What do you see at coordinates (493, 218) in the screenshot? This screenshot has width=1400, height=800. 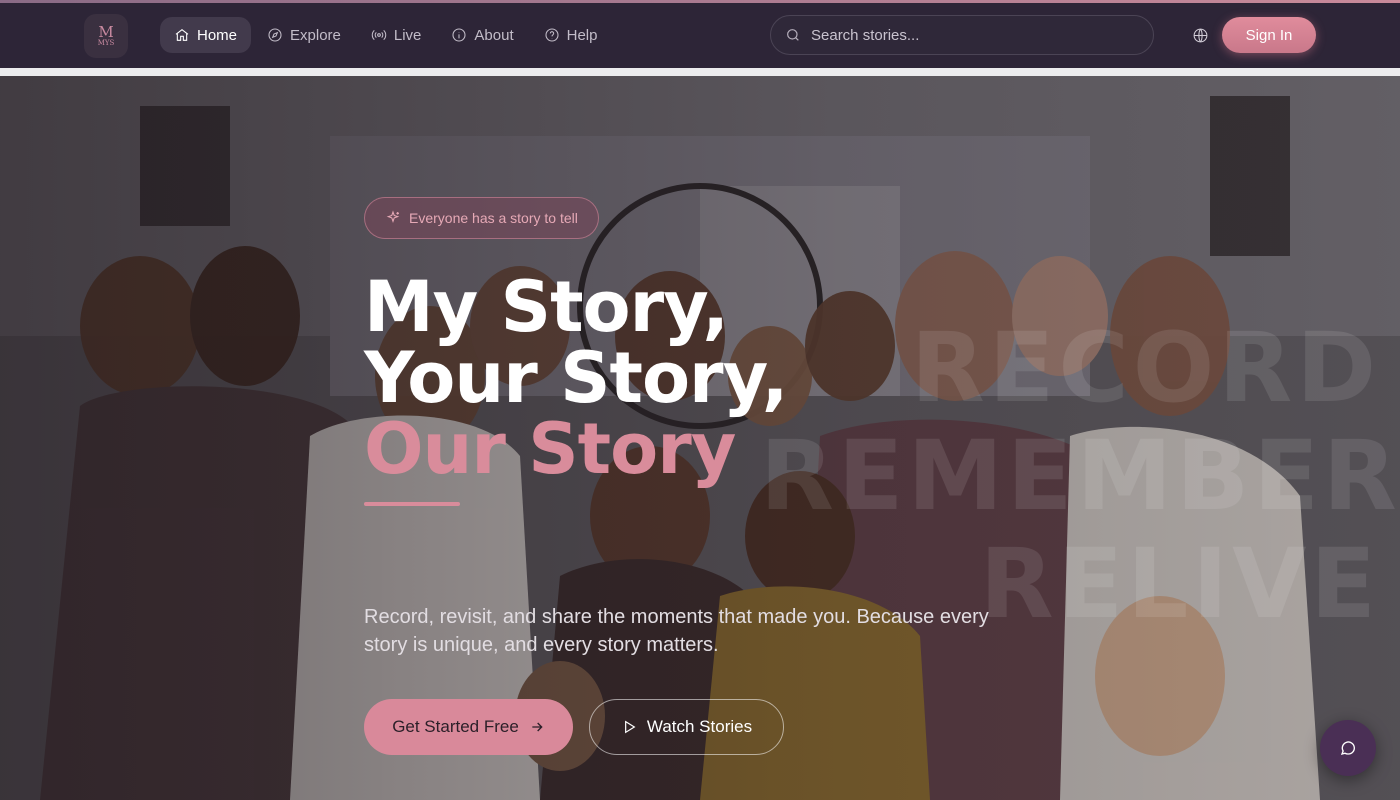 I see `hero-badge-label: Everyone has a story to tell` at bounding box center [493, 218].